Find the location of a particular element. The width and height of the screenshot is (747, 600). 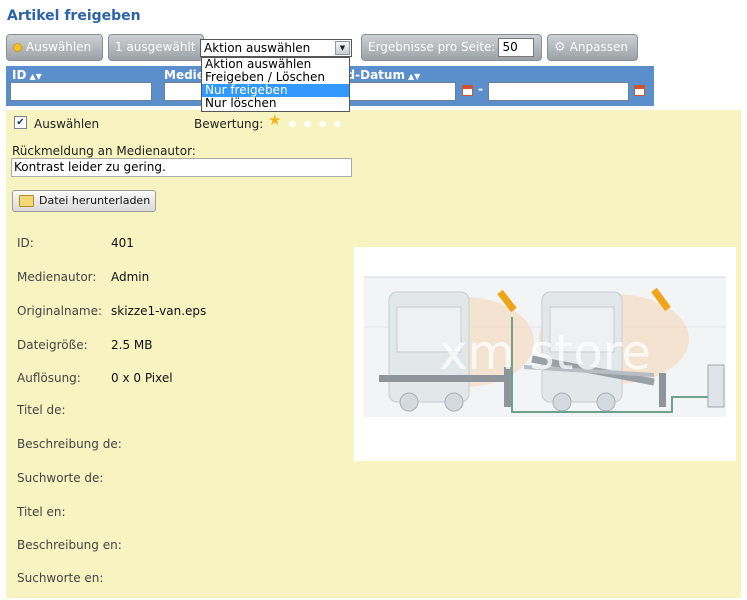

field-label: Beschreibung en: is located at coordinates (69, 545).